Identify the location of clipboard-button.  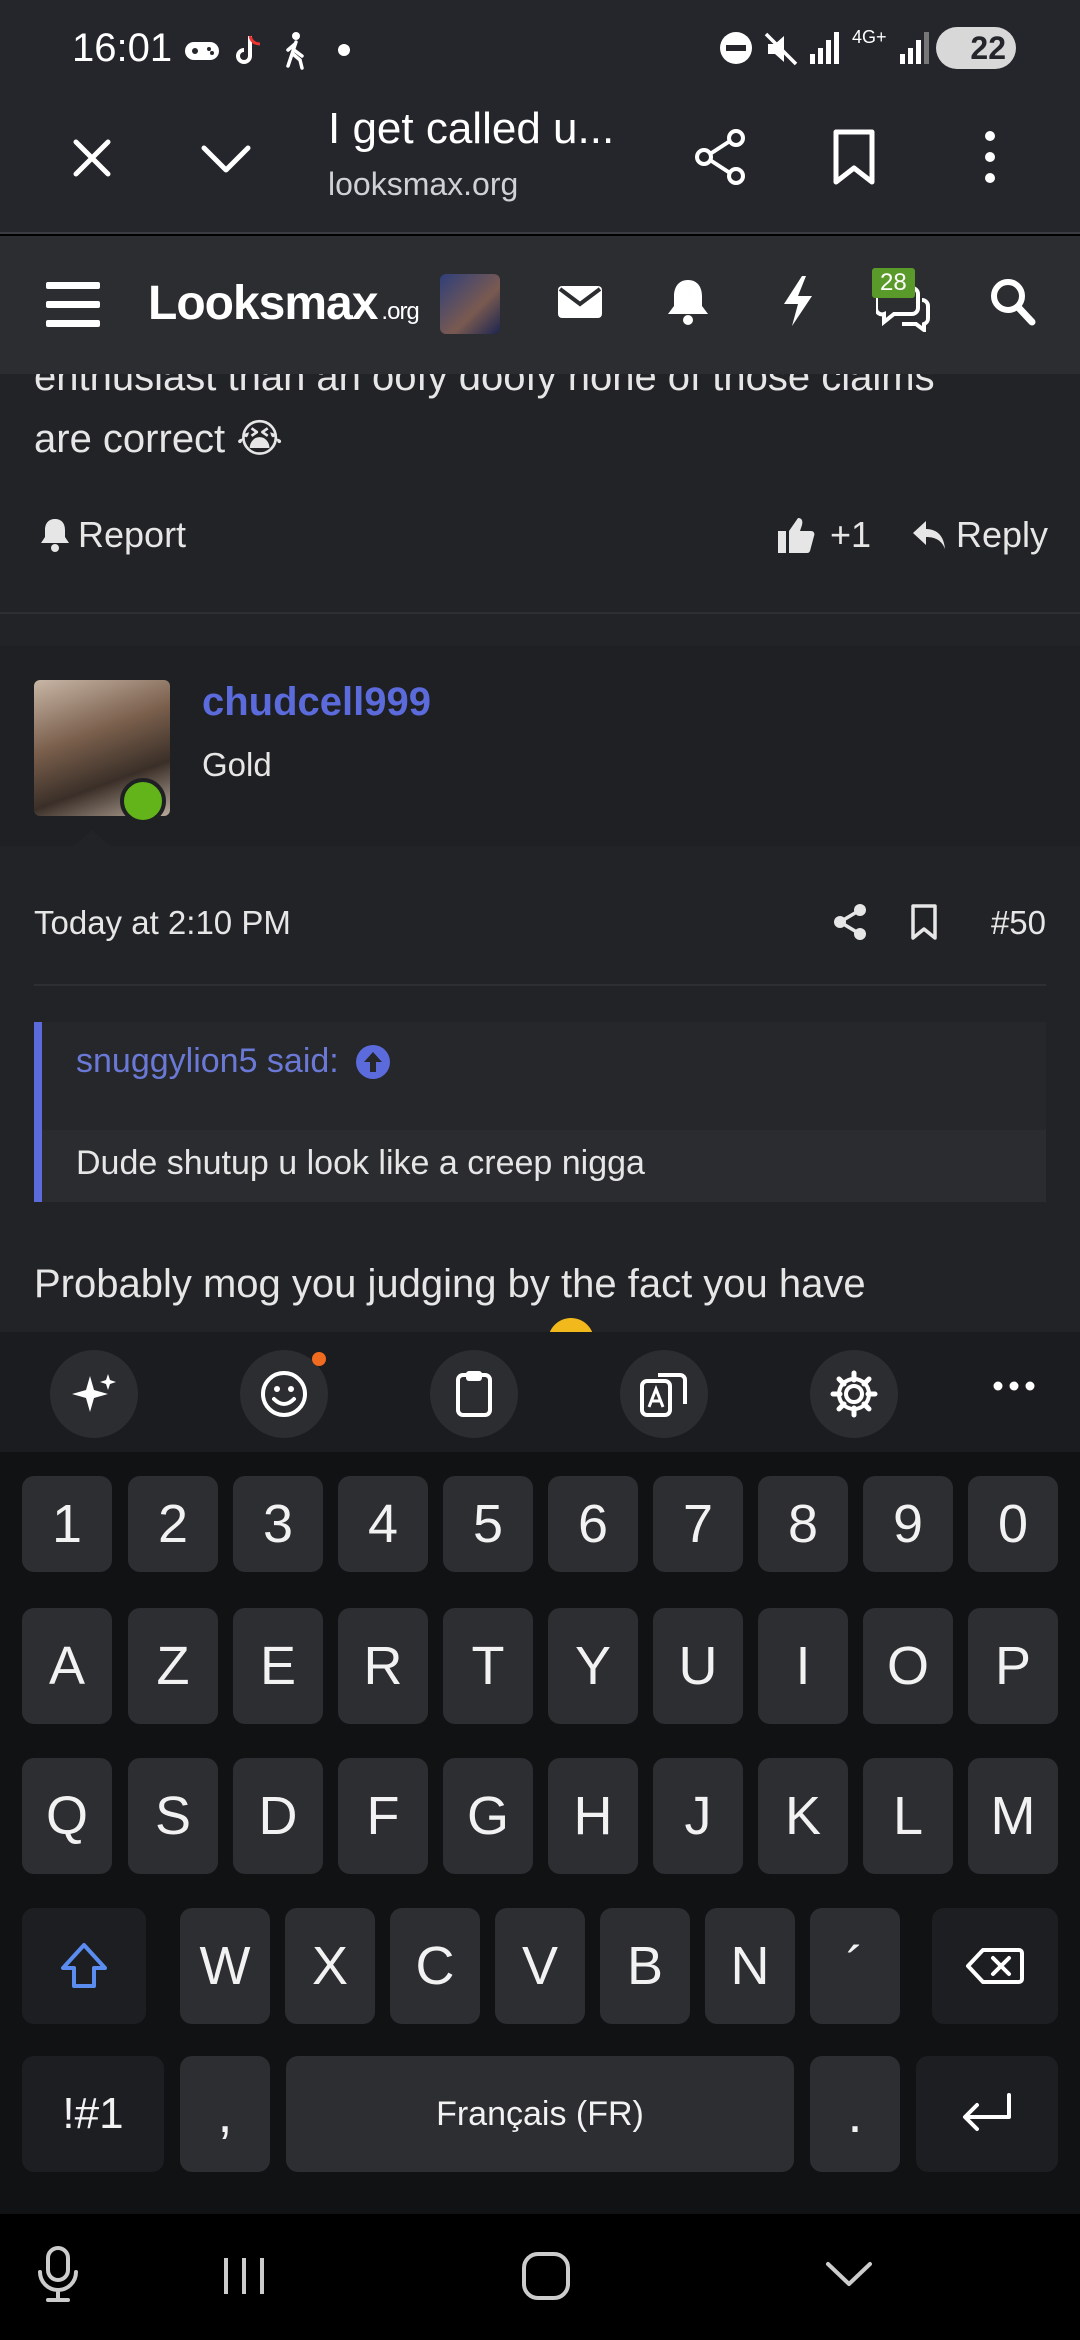
(474, 1394).